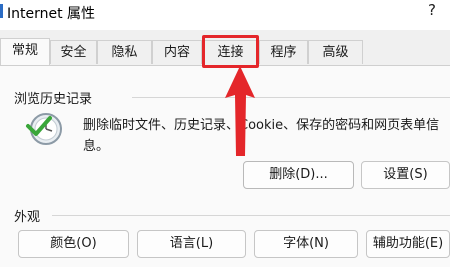  What do you see at coordinates (261, 136) in the screenshot?
I see `history-description: 删除临时文件、历史记录、Cookie、保存的密码和网页表单信息。` at bounding box center [261, 136].